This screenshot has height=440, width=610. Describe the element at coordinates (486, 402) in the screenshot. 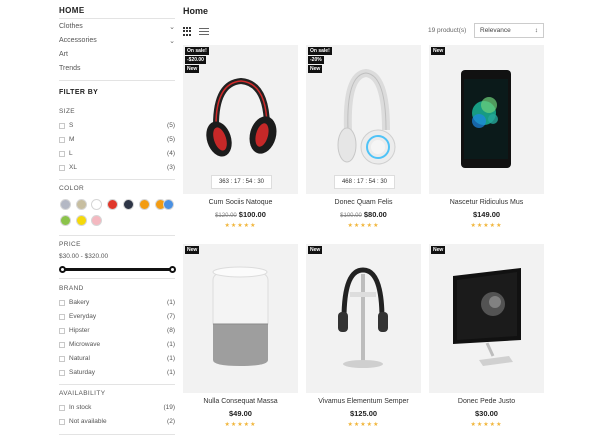

I see `product-name: Donec Pede Justo` at that location.